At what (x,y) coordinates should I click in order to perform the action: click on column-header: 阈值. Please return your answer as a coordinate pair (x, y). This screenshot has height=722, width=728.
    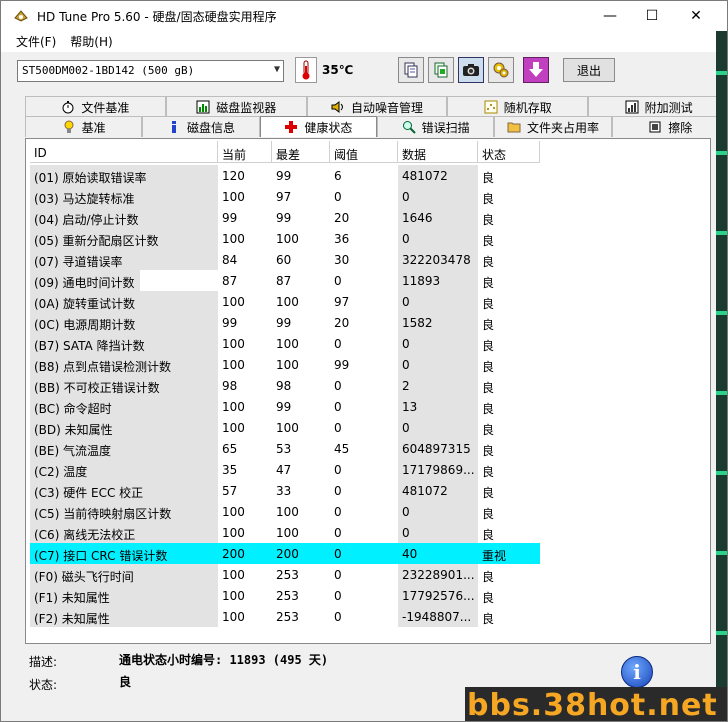
    Looking at the image, I should click on (364, 152).